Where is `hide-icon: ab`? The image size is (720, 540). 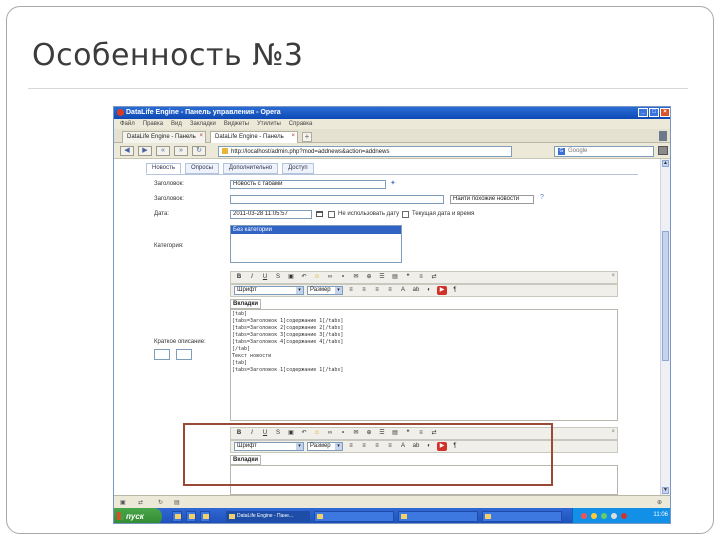 hide-icon: ab is located at coordinates (416, 290).